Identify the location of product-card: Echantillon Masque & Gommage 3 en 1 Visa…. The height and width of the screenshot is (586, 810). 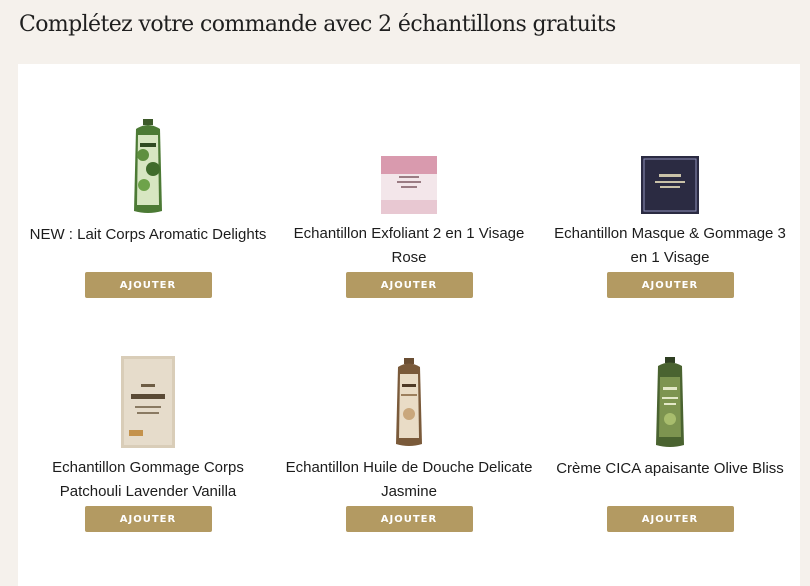
(670, 181).